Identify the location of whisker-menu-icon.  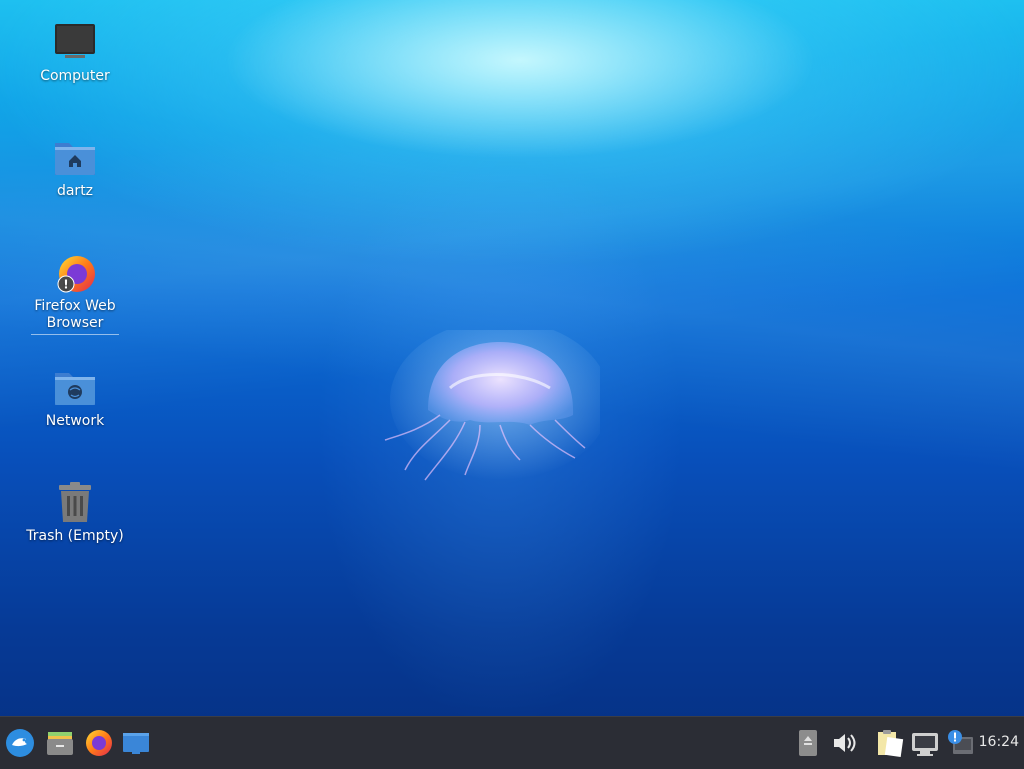
(20, 743).